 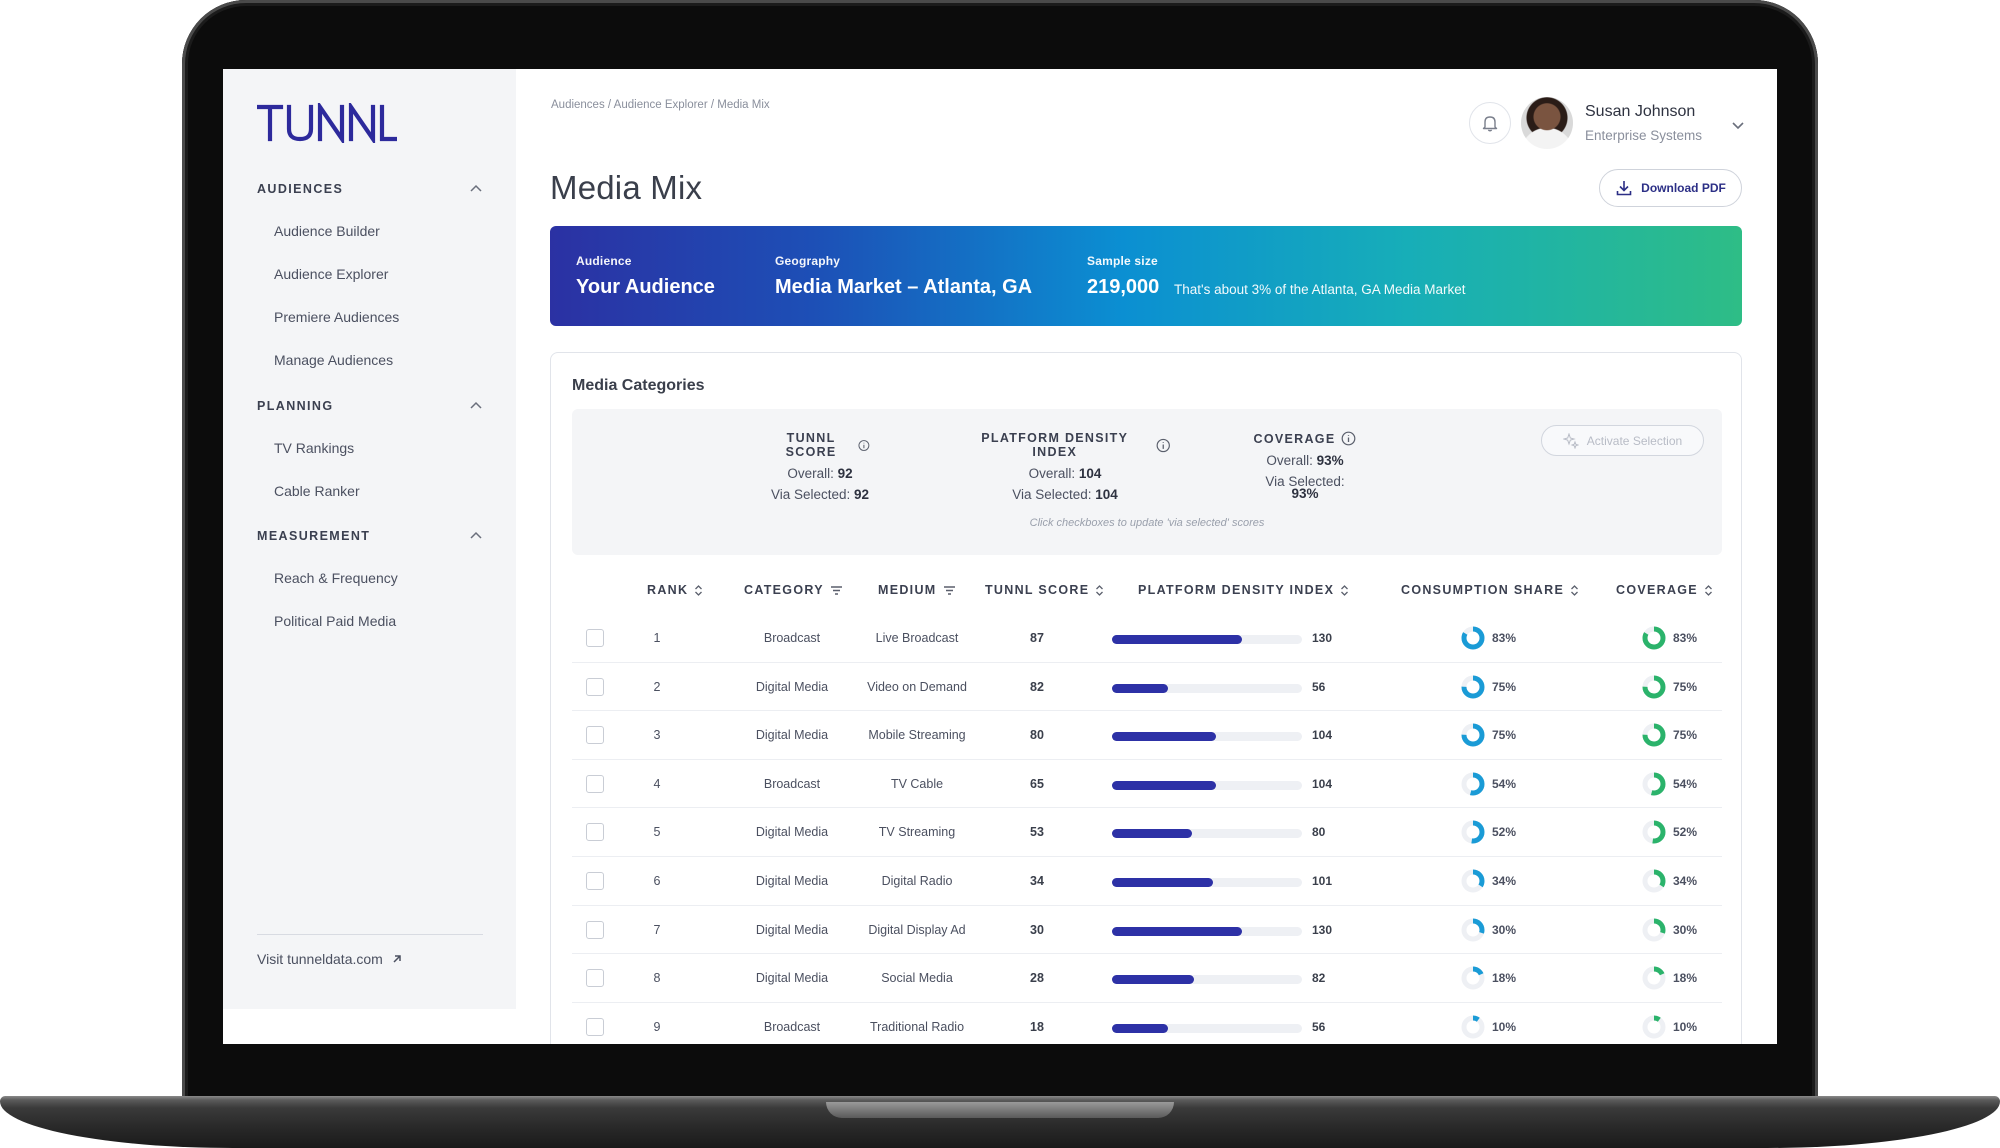 I want to click on metric-name: TUNNL SCORE, so click(x=811, y=445).